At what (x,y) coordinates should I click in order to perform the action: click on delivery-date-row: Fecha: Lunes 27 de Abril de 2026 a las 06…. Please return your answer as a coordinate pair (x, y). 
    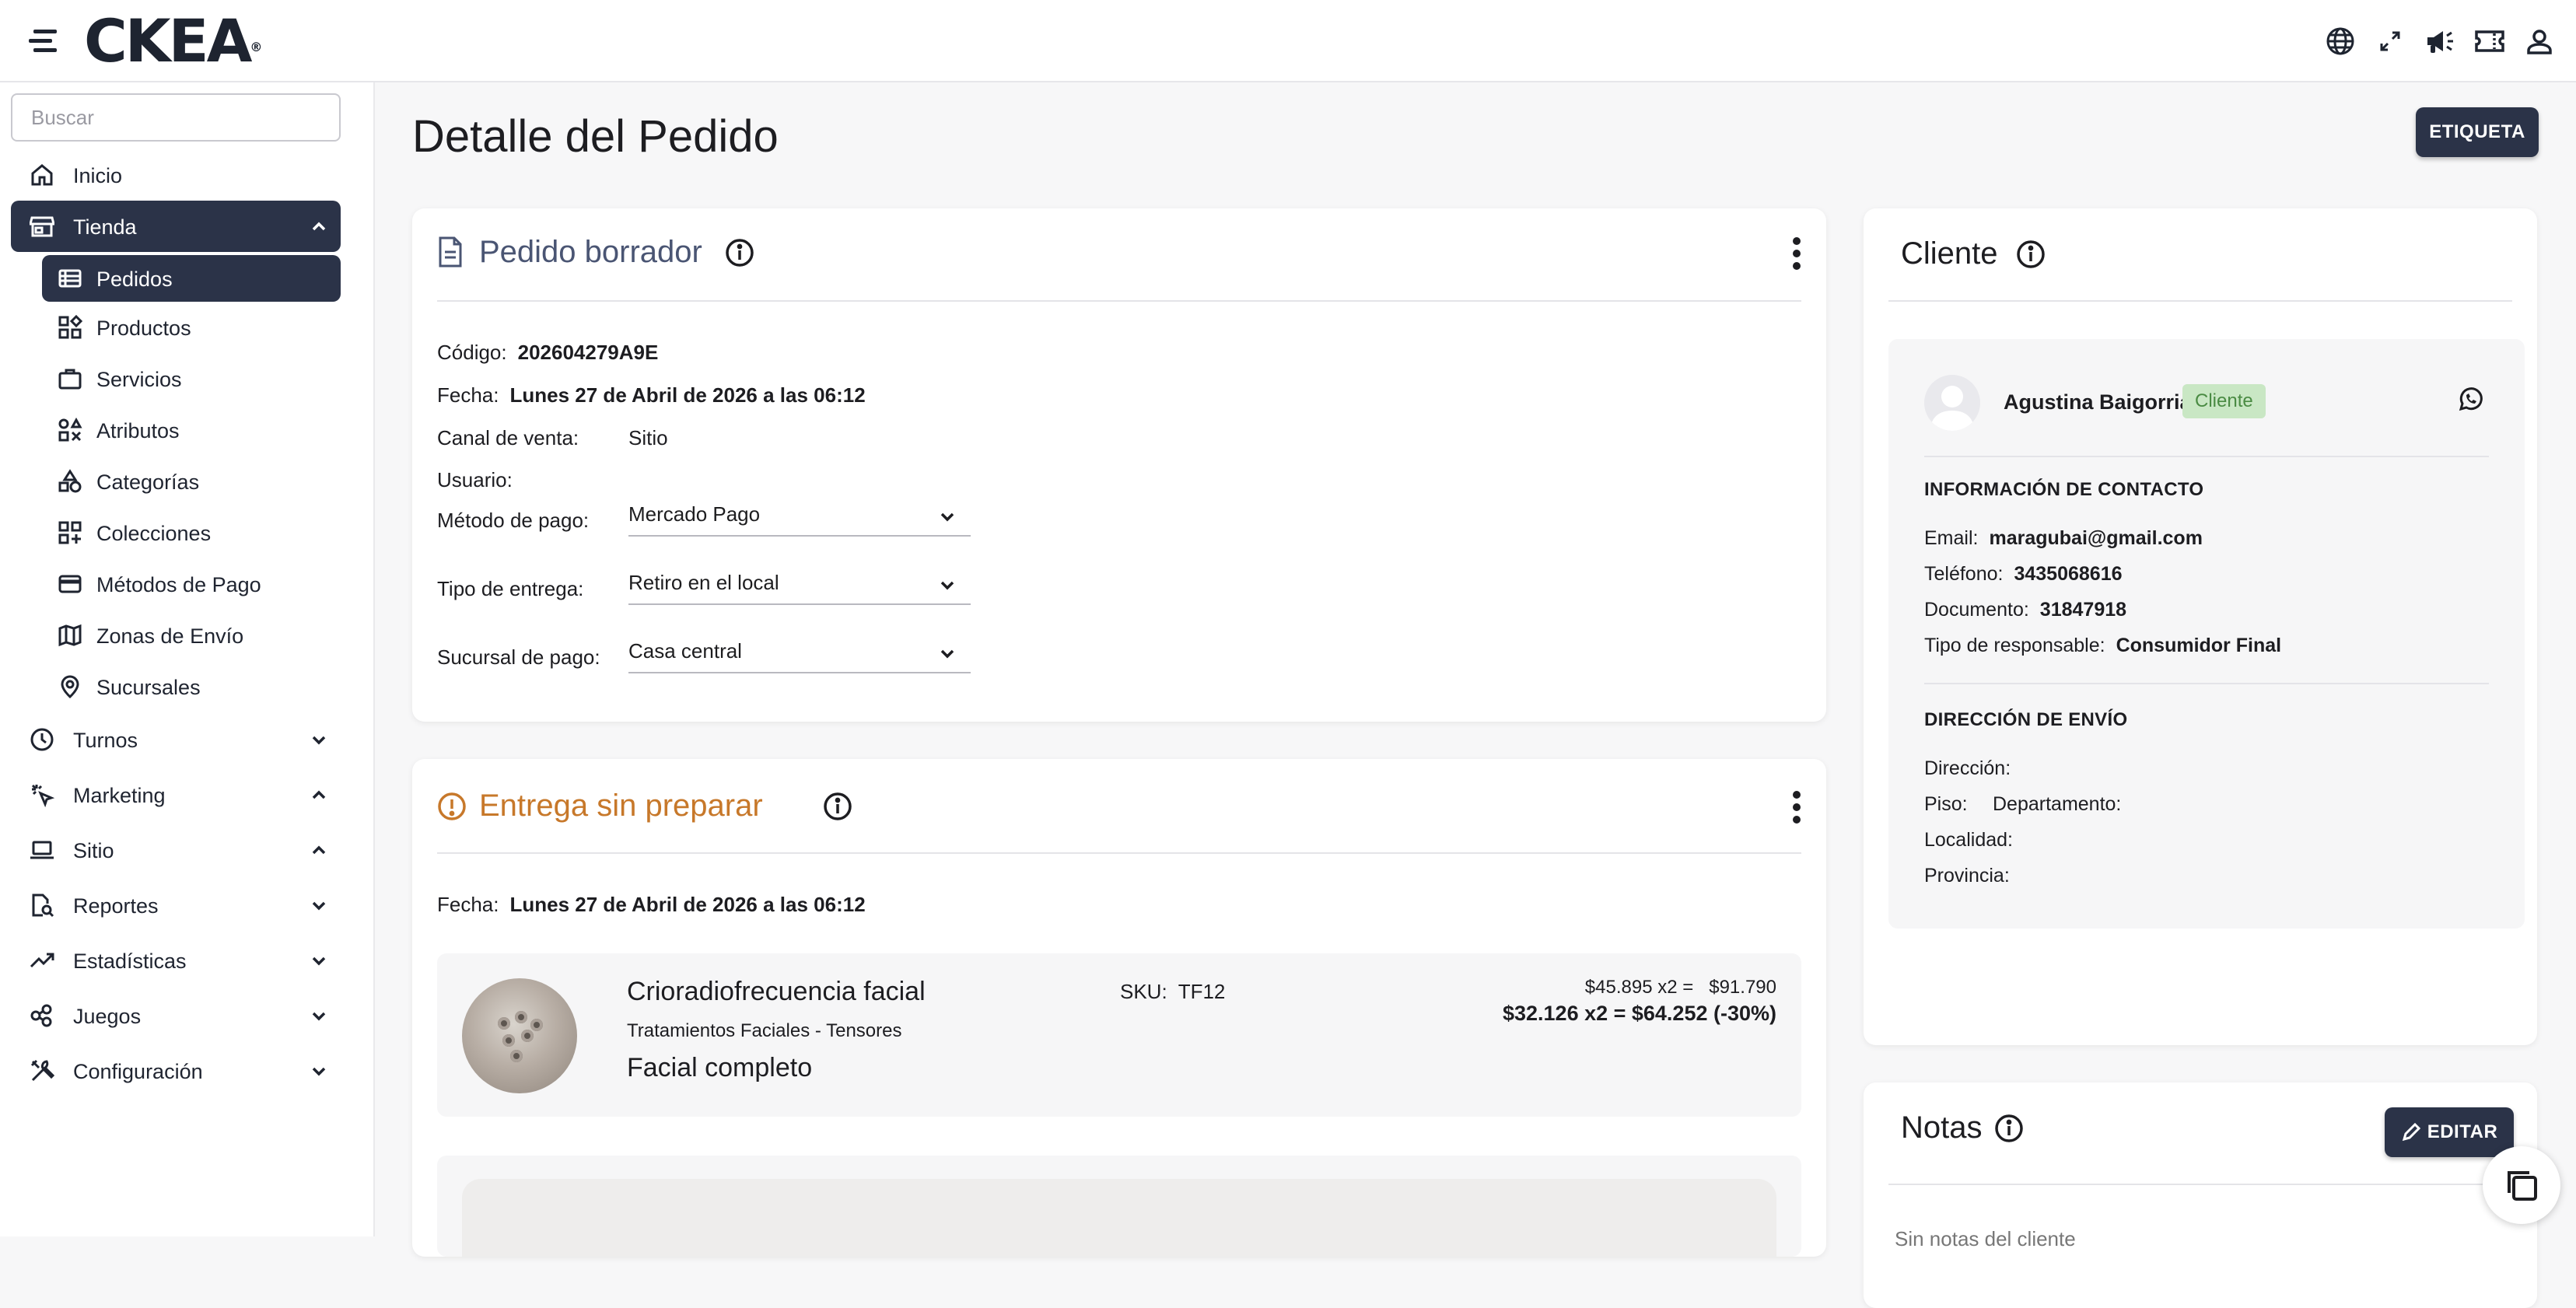
    Looking at the image, I should click on (652, 904).